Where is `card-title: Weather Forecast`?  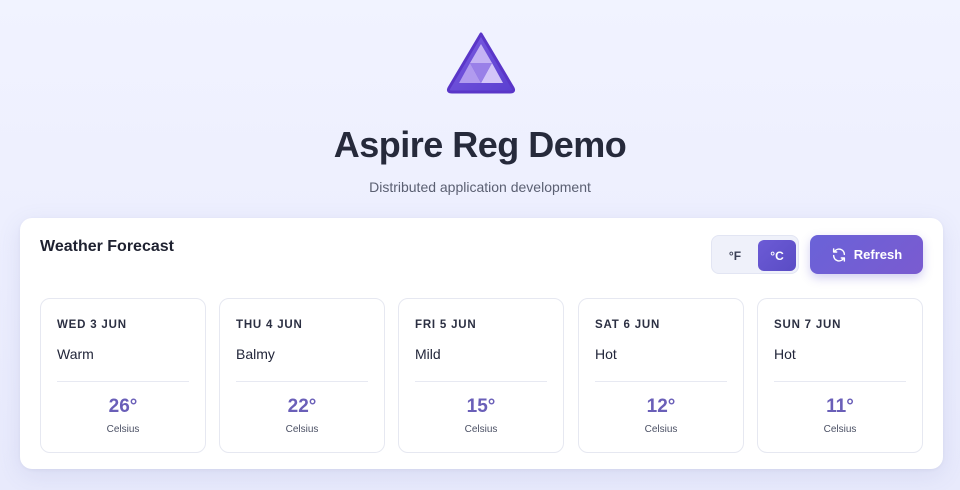
card-title: Weather Forecast is located at coordinates (107, 246).